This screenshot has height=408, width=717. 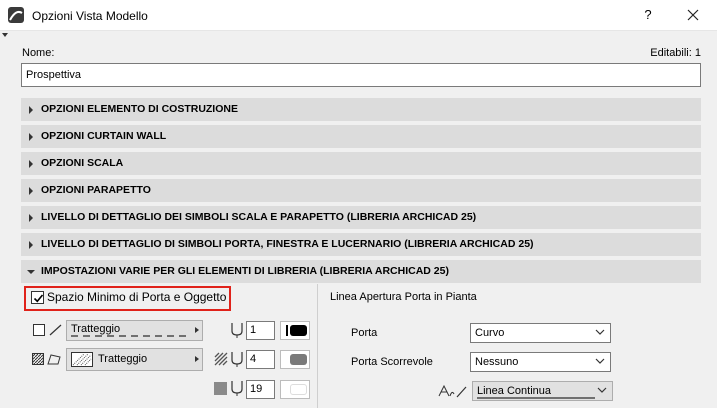 What do you see at coordinates (96, 190) in the screenshot?
I see `section-title: OPZIONI PARAPETTO` at bounding box center [96, 190].